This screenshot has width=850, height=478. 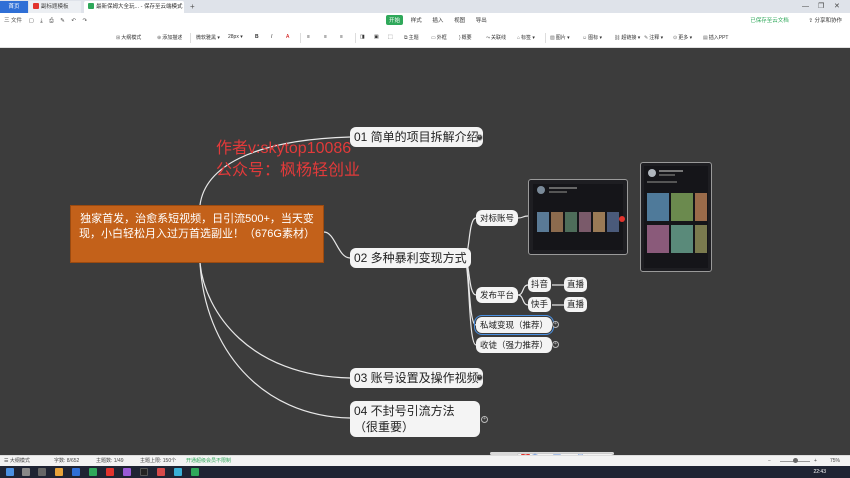 I want to click on tab-view: 视图, so click(x=459, y=20).